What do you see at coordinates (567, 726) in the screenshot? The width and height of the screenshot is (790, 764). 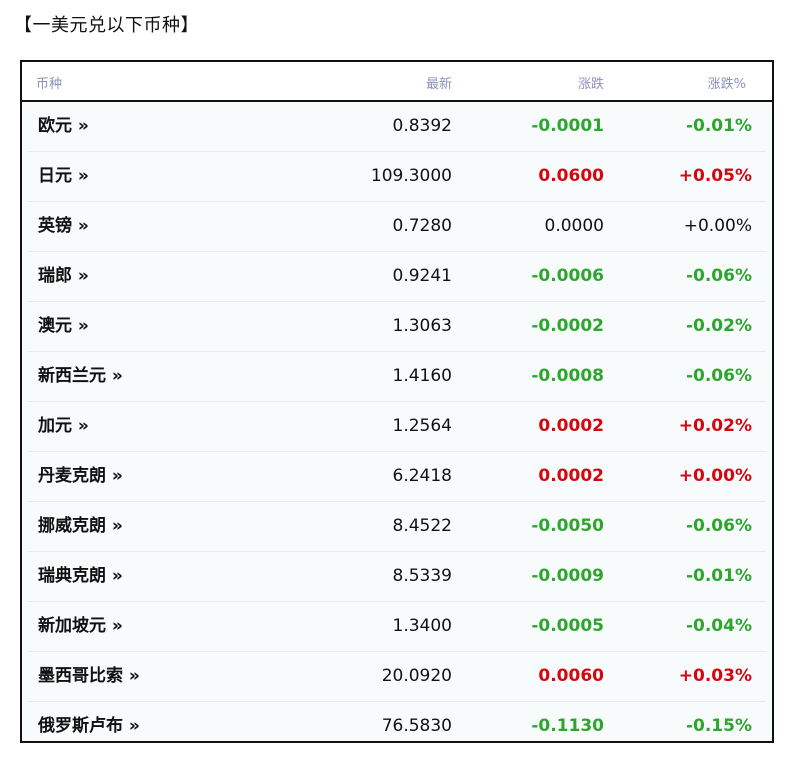 I see `change-value: -0.1130` at bounding box center [567, 726].